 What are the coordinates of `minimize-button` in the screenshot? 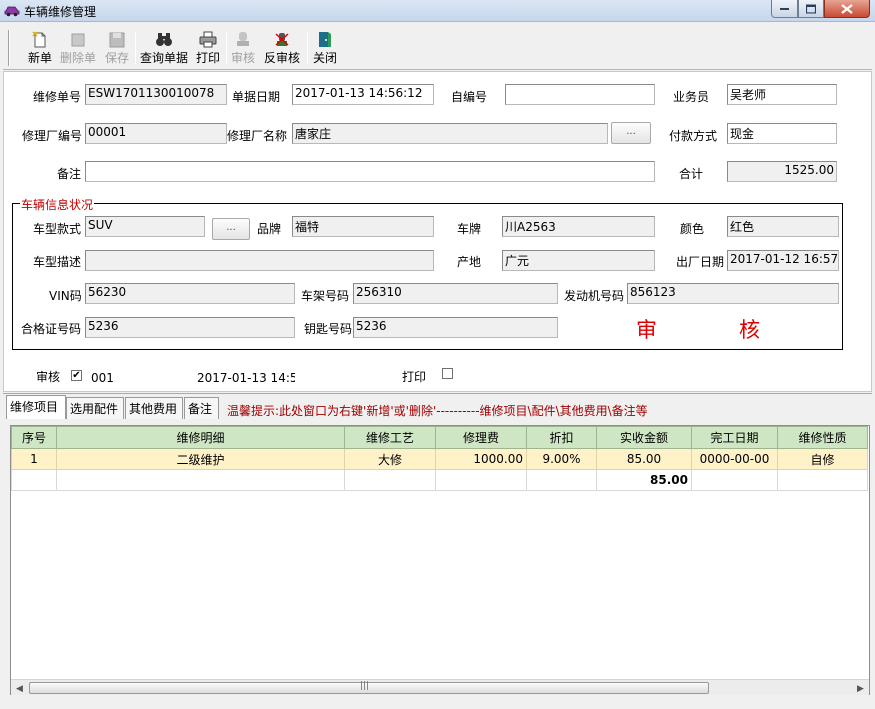 It's located at (784, 9).